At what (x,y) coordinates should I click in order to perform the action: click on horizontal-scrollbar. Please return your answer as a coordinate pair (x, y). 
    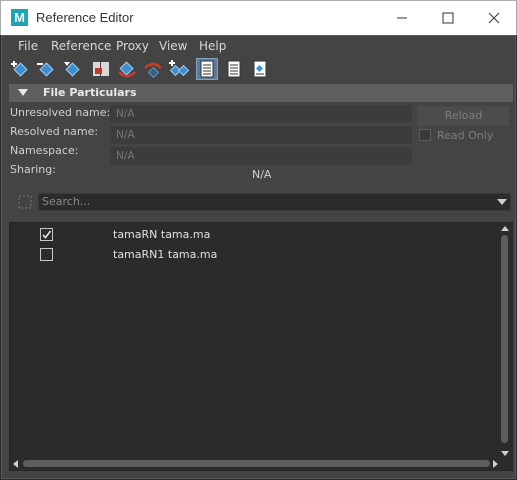
    Looking at the image, I should click on (261, 464).